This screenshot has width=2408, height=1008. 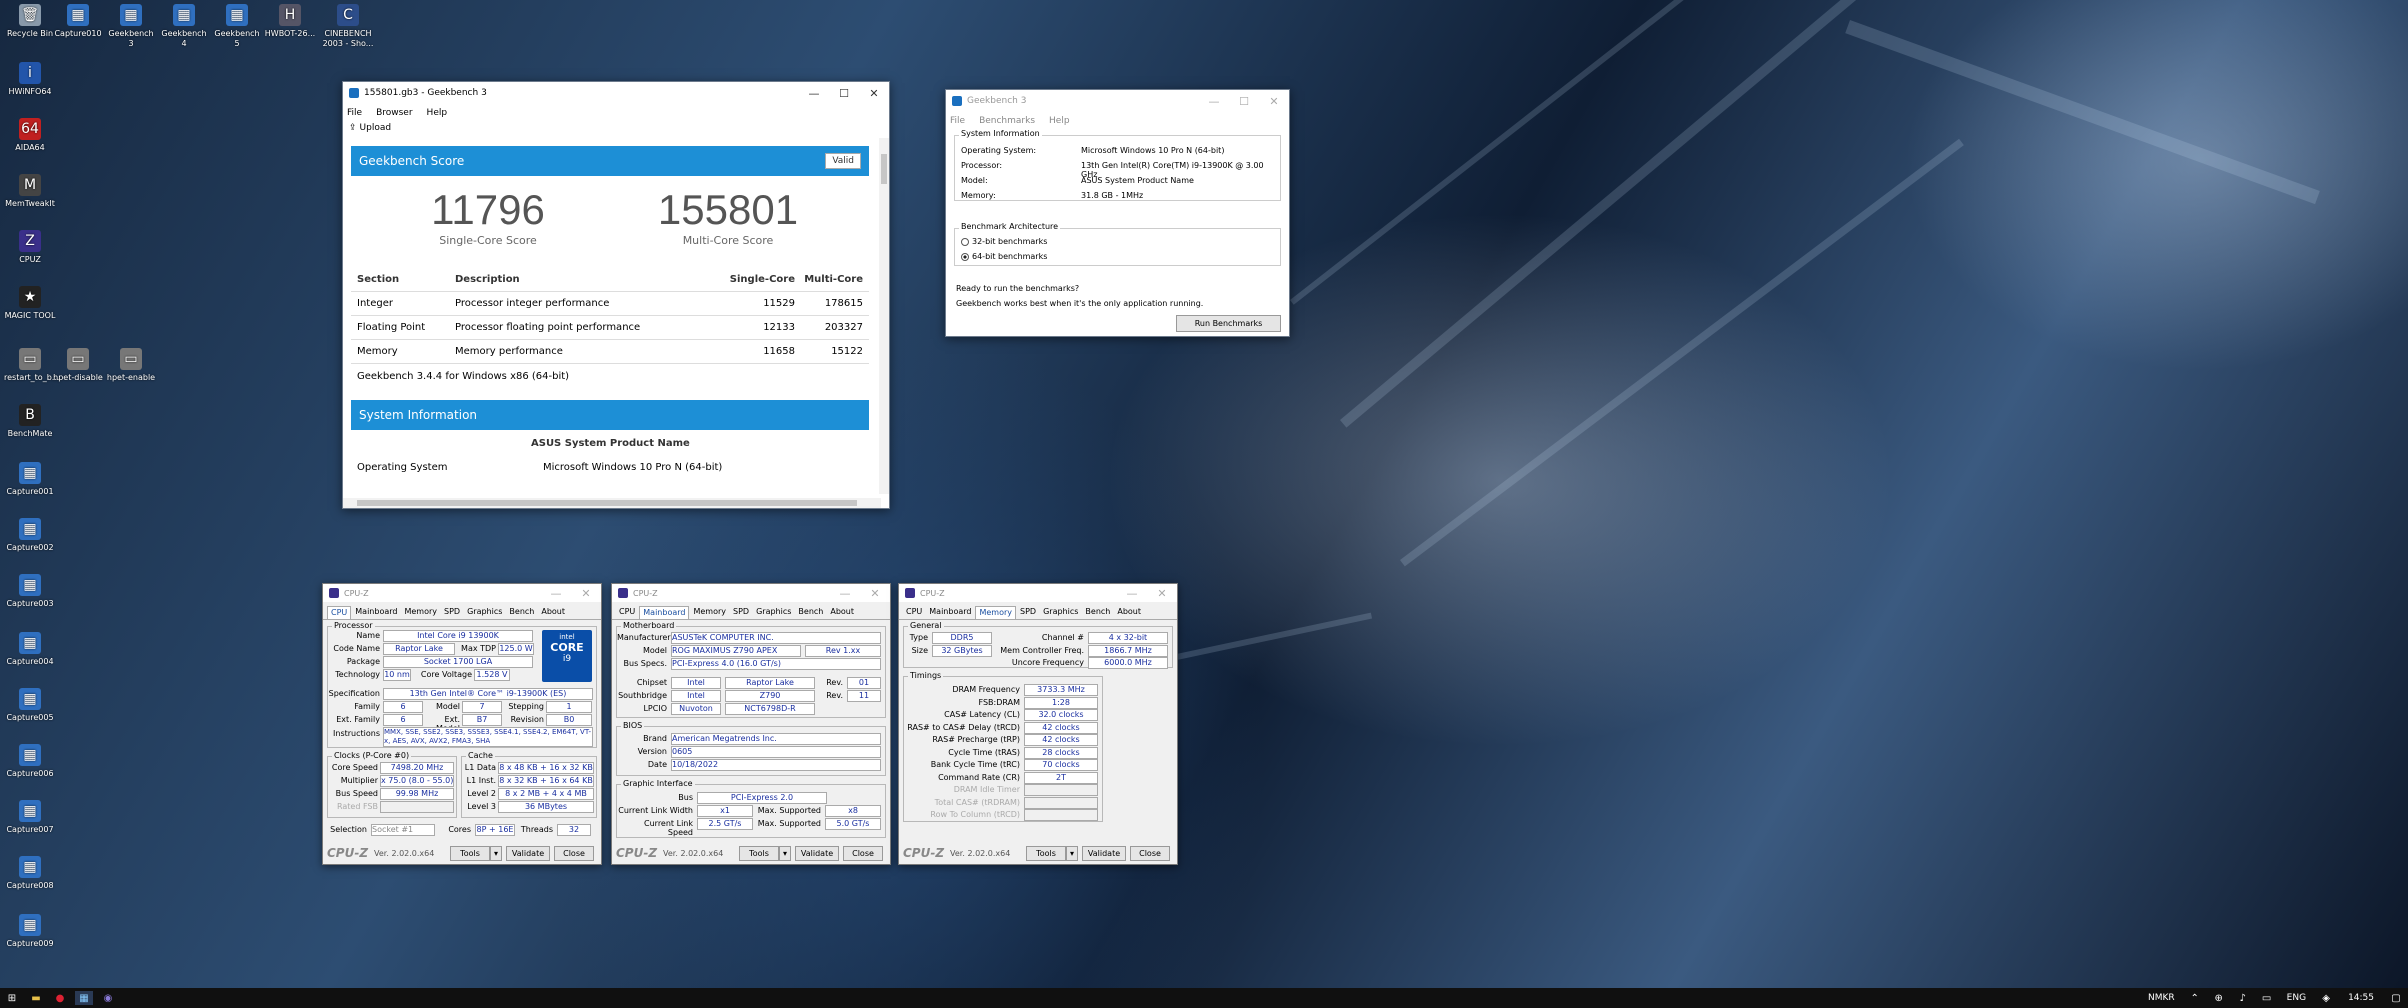 I want to click on network-icon: ⊕, so click(x=2219, y=998).